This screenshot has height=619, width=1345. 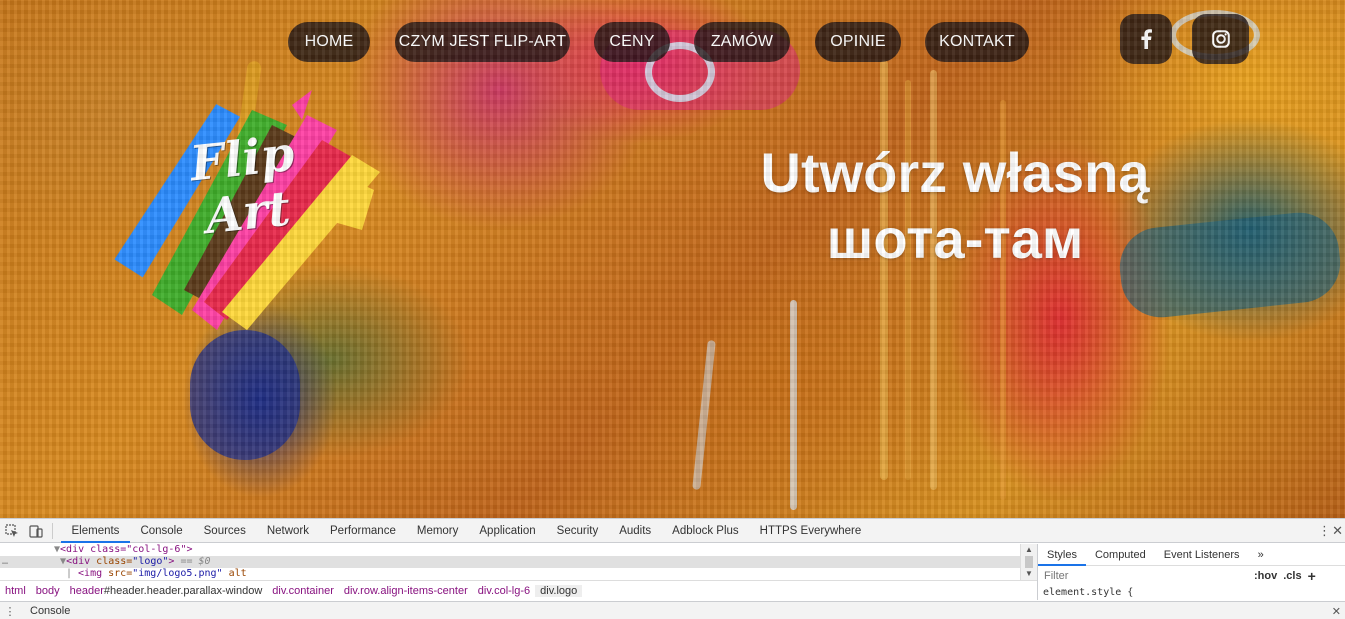 What do you see at coordinates (577, 531) in the screenshot?
I see `tab-security: Security` at bounding box center [577, 531].